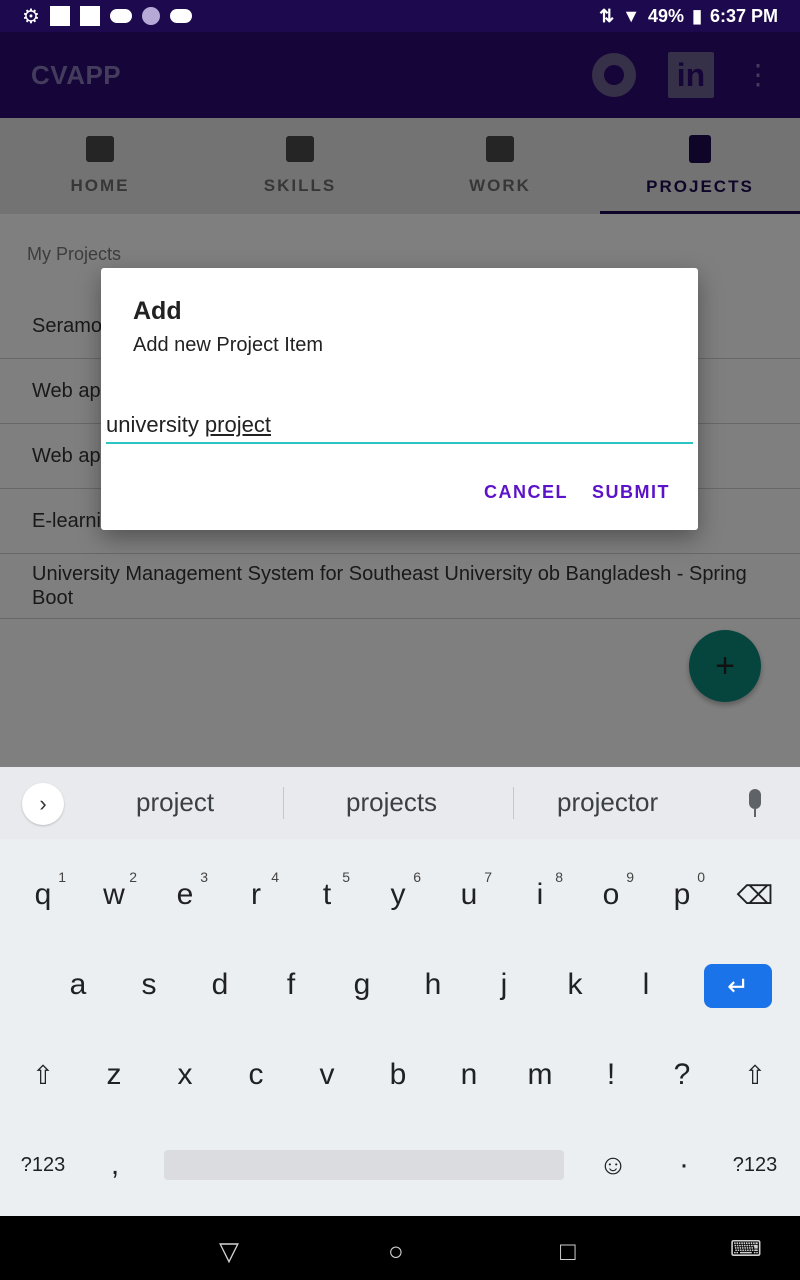 This screenshot has height=1280, width=800. What do you see at coordinates (433, 985) in the screenshot?
I see `key-h: h` at bounding box center [433, 985].